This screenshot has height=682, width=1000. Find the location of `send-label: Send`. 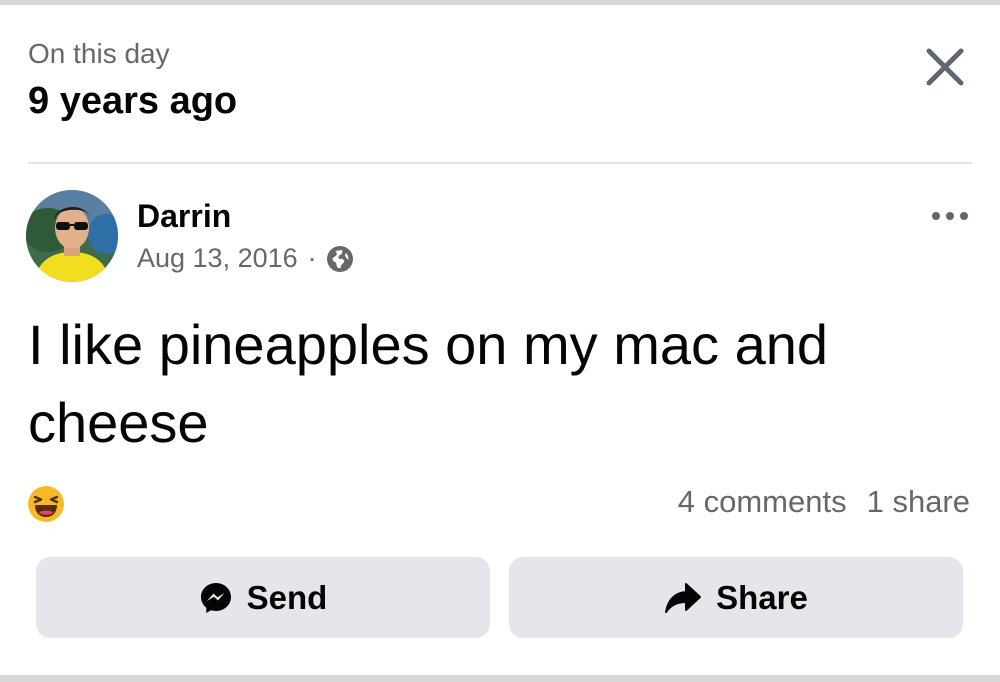

send-label: Send is located at coordinates (287, 597).